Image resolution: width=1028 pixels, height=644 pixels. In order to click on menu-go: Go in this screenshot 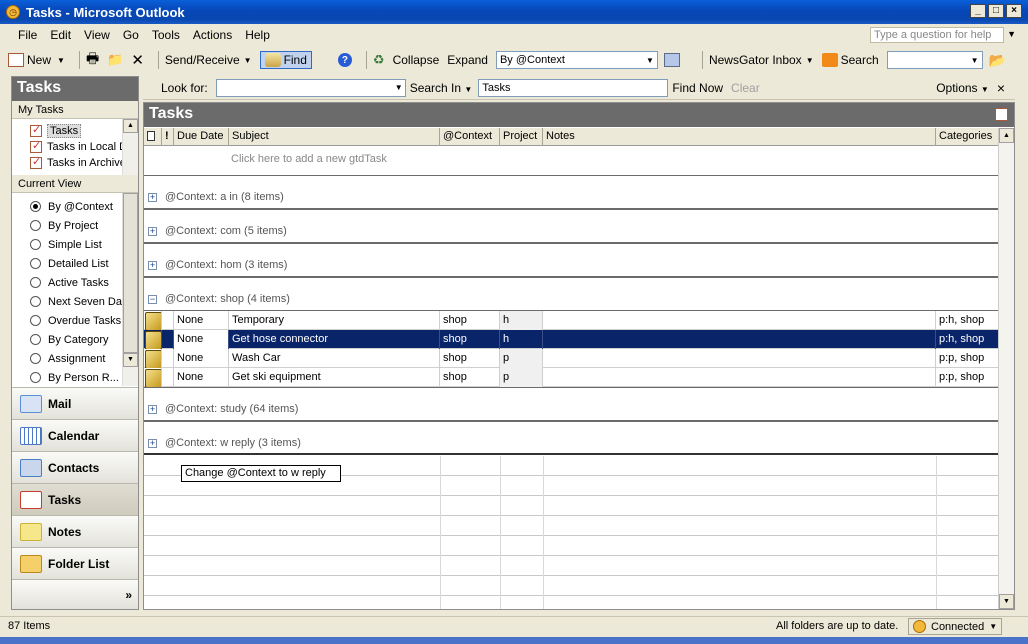, I will do `click(131, 35)`.